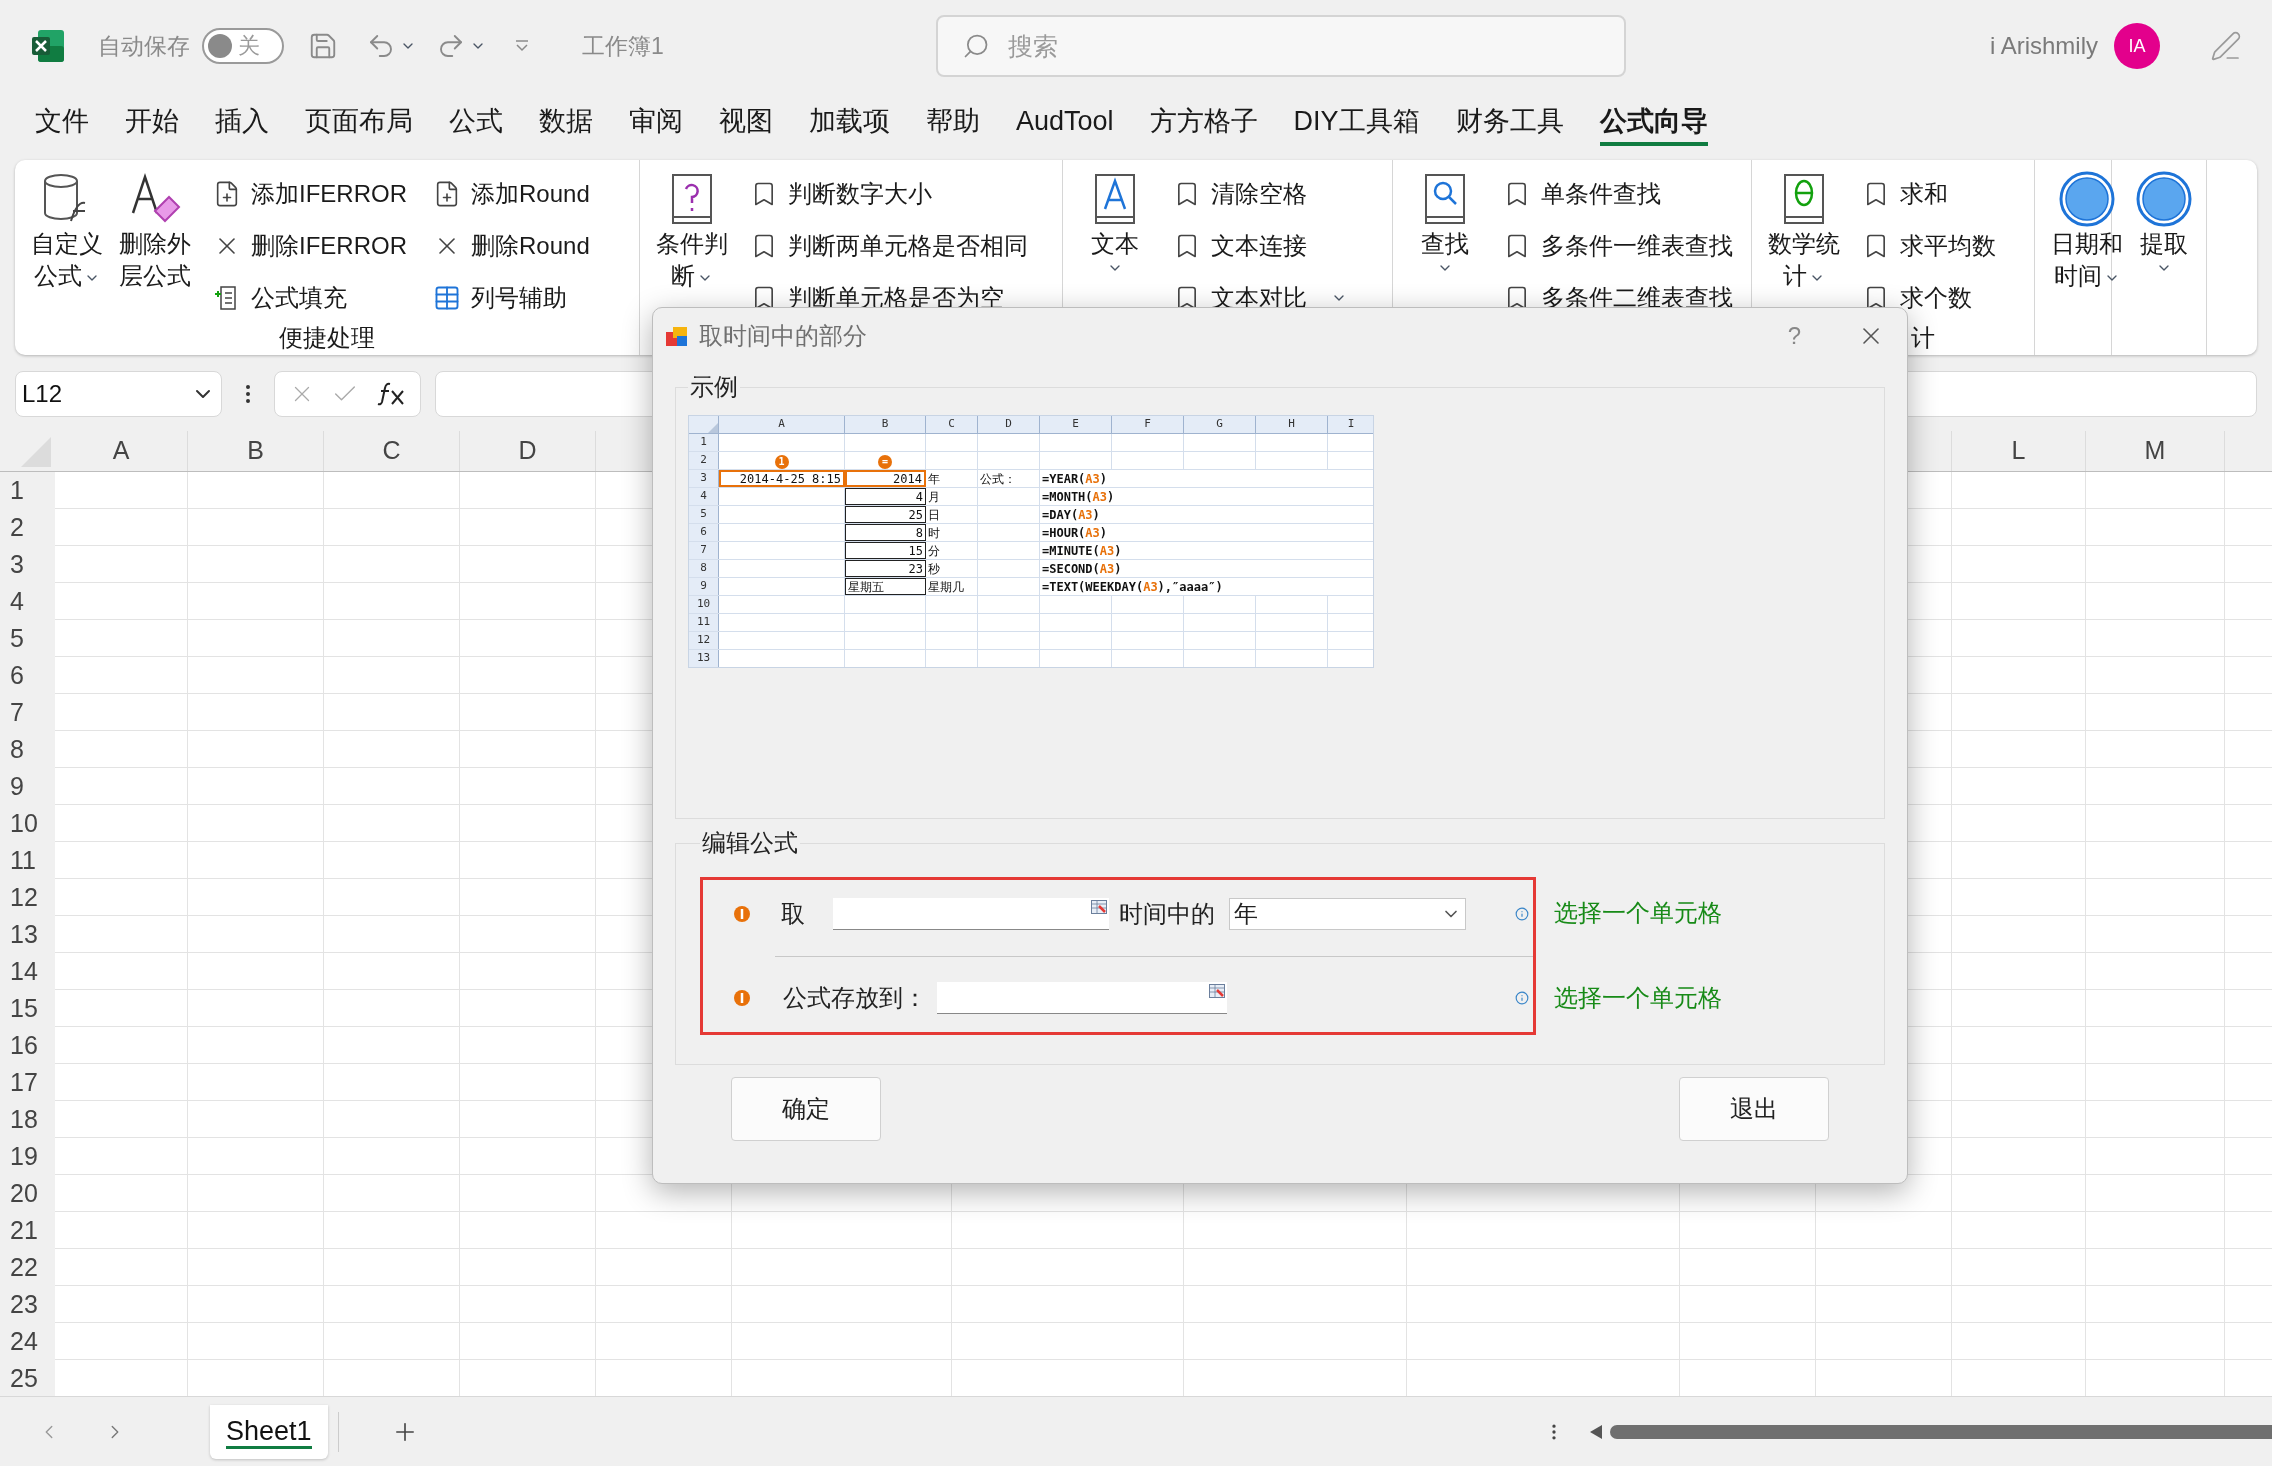 This screenshot has height=1466, width=2272. I want to click on menu-tab: 页面布局, so click(359, 123).